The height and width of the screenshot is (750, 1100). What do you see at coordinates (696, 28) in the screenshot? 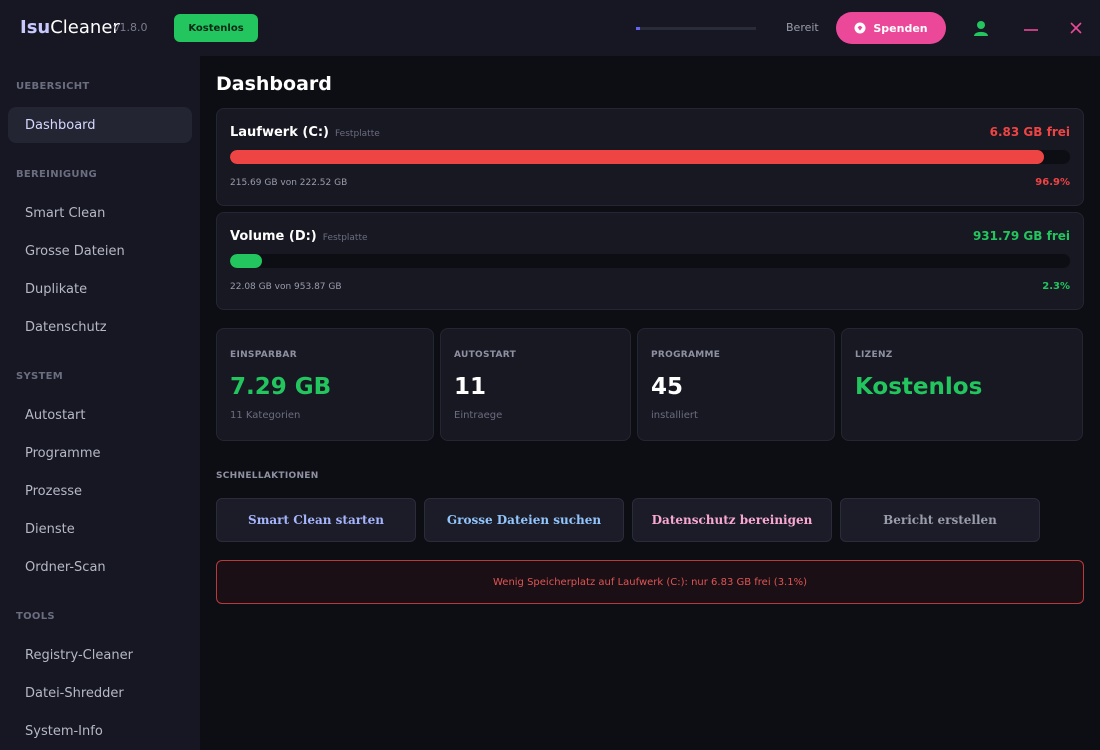
I see `status-progress-bar` at bounding box center [696, 28].